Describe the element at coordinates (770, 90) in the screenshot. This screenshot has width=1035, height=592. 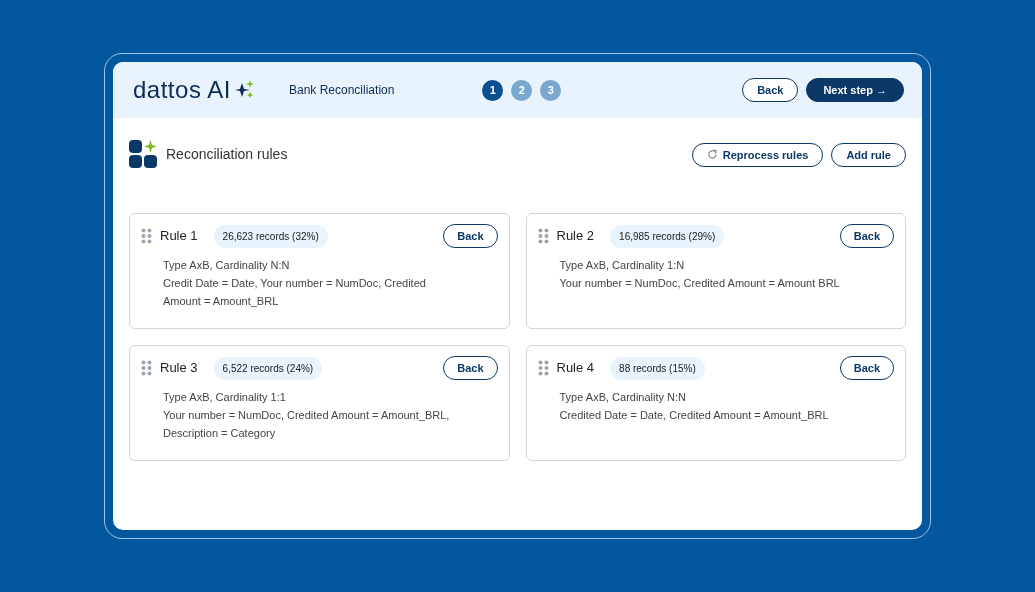
I see `outline-button: Back` at that location.